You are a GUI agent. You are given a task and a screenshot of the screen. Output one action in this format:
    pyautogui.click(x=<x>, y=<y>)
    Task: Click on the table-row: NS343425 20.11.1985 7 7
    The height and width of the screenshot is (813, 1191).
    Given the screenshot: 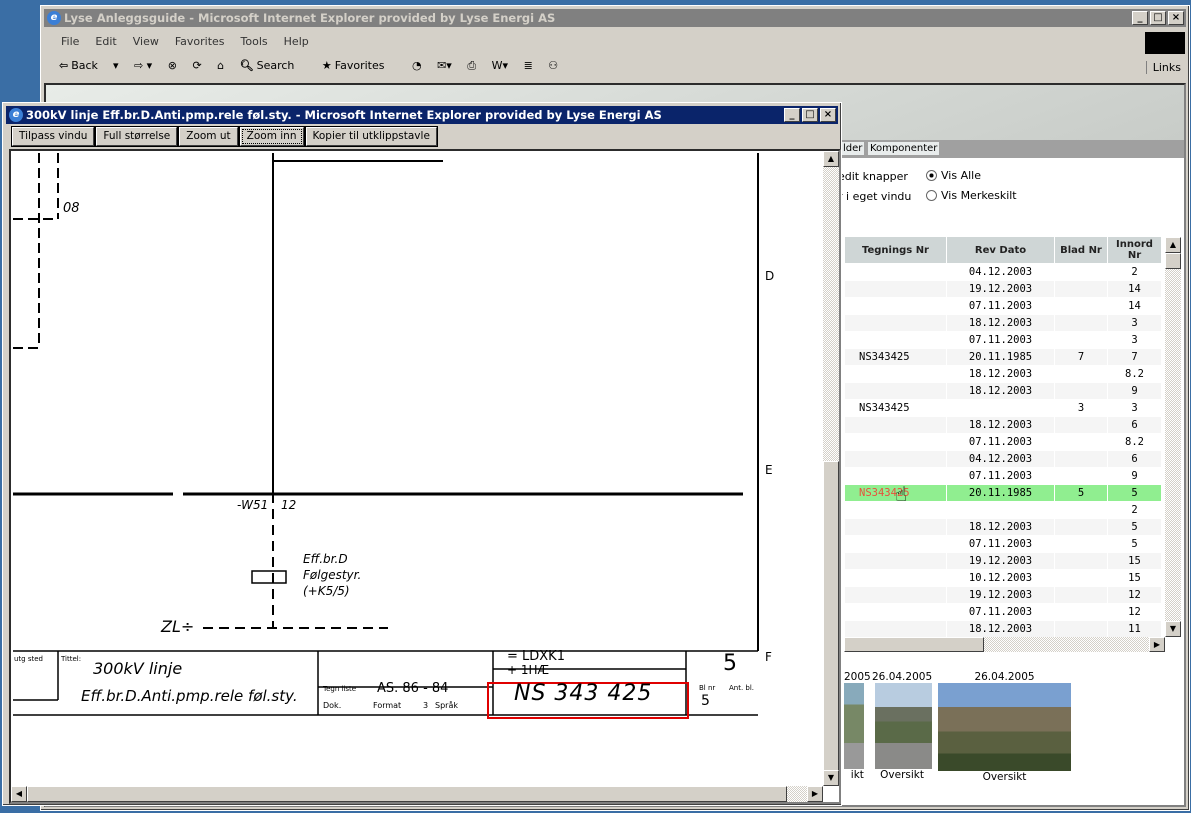 What is the action you would take?
    pyautogui.click(x=1003, y=357)
    